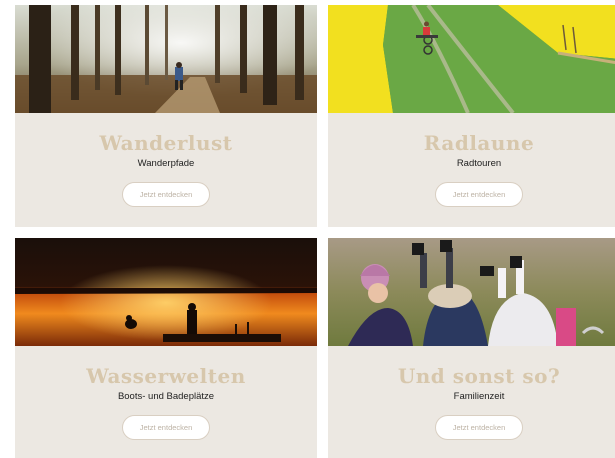 This screenshot has height=458, width=615. Describe the element at coordinates (479, 376) in the screenshot. I see `card-title: Und sonst so?` at that location.